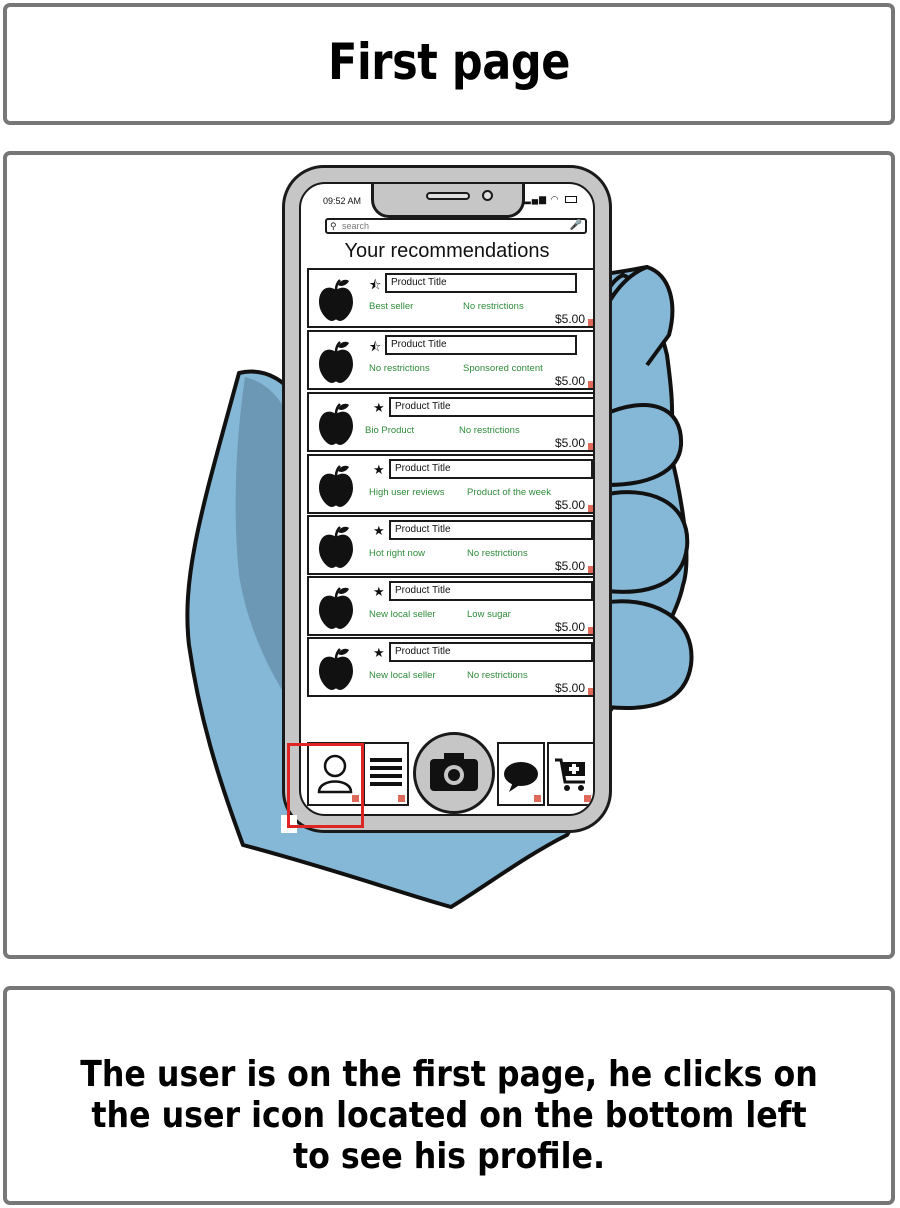 Image resolution: width=900 pixels, height=1208 pixels. Describe the element at coordinates (342, 201) in the screenshot. I see `status-time: 09:52 AM` at that location.